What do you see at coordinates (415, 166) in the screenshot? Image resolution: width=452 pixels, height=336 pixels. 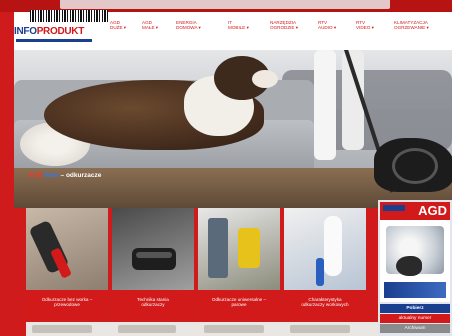 I see `hero-vacuum-hose` at bounding box center [415, 166].